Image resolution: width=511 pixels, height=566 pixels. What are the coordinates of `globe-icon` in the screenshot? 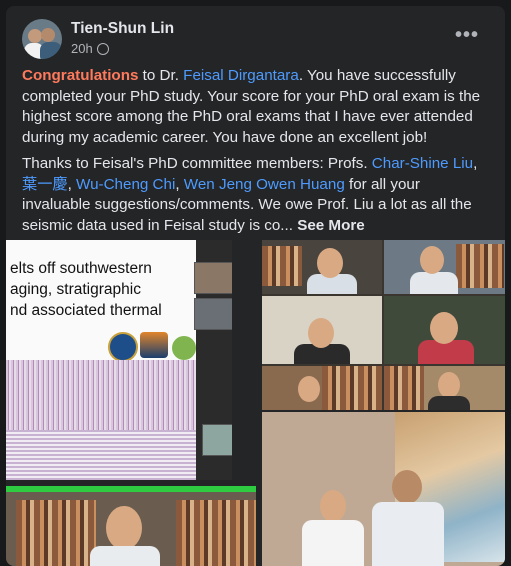 It's located at (102, 49).